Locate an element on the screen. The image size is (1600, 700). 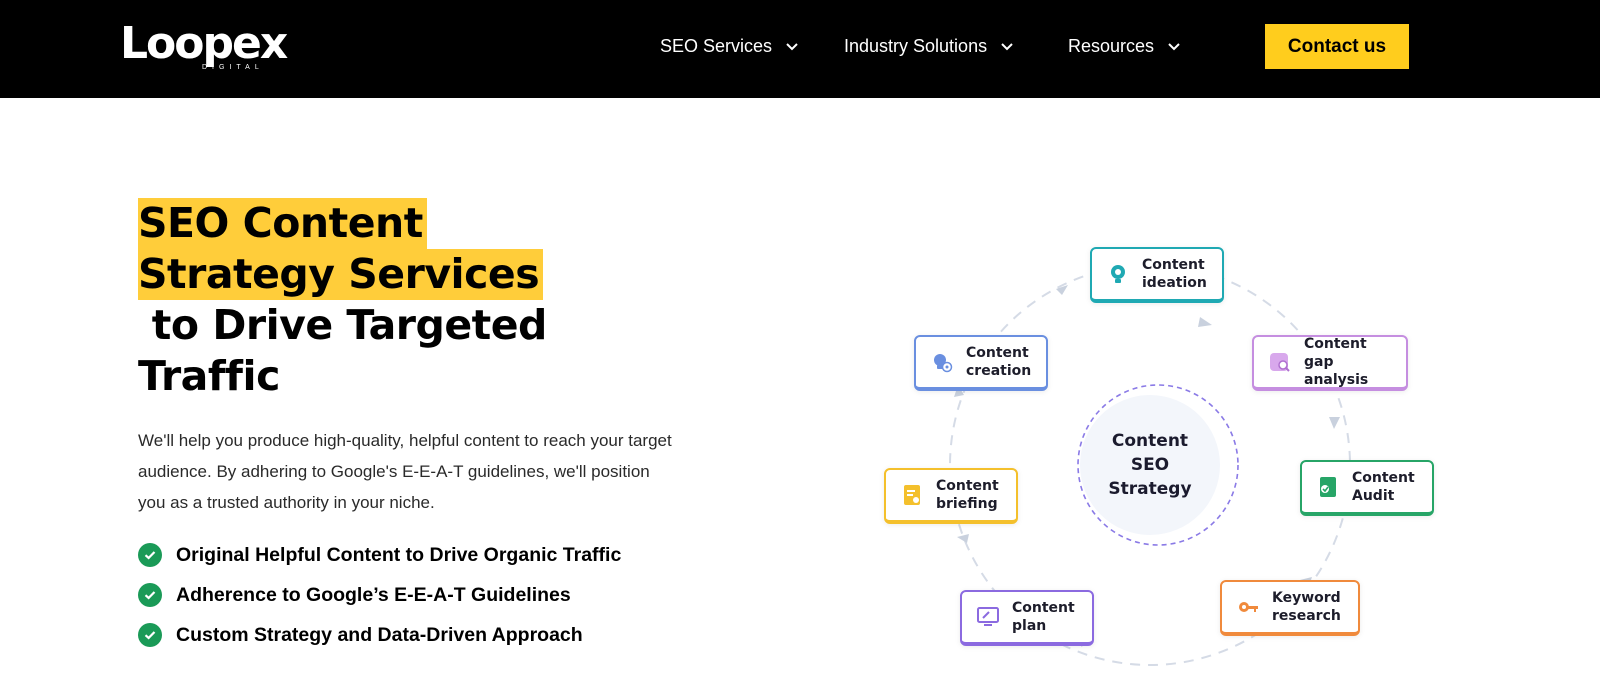
nav-item-label: Resources is located at coordinates (1111, 46).